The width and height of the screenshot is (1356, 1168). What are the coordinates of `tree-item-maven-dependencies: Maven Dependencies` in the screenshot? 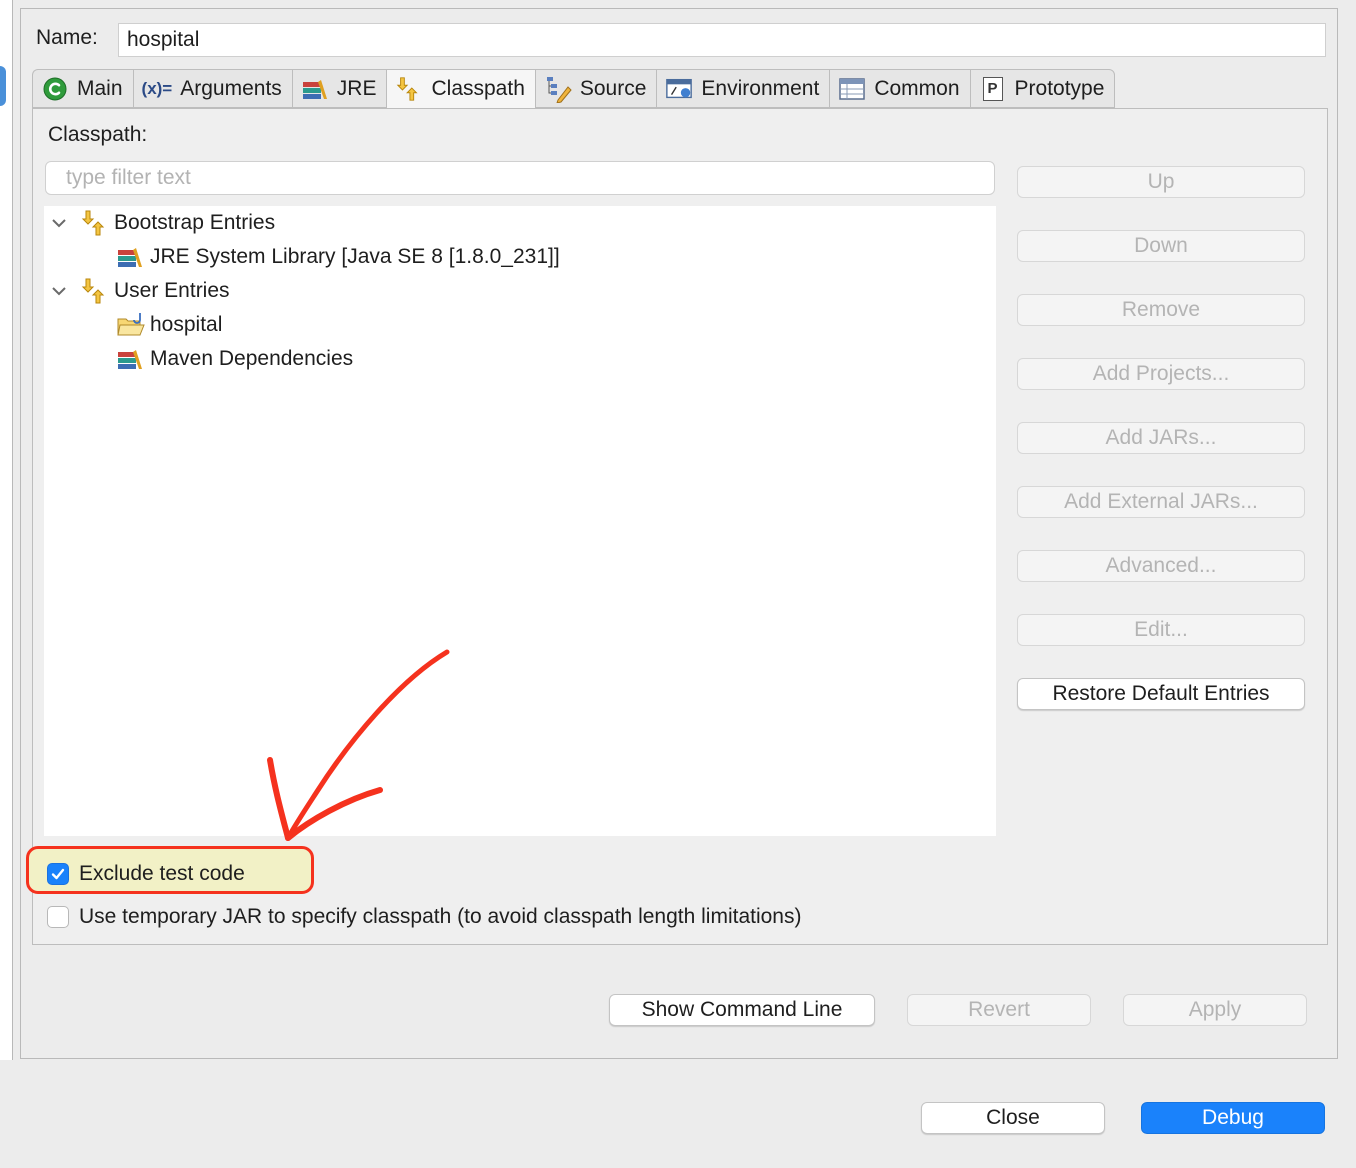 It's located at (234, 359).